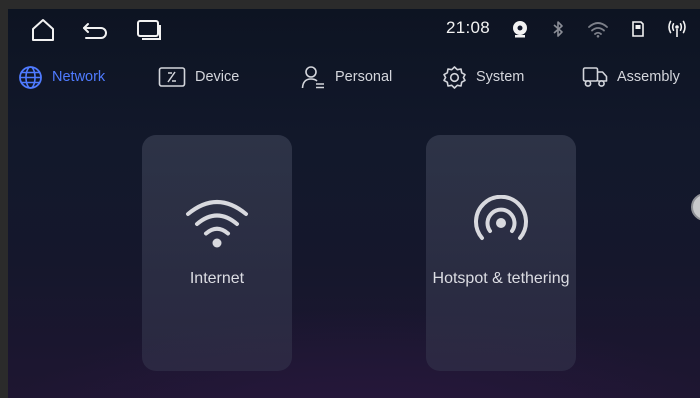 This screenshot has height=398, width=700. Describe the element at coordinates (677, 29) in the screenshot. I see `broadcast-icon` at that location.